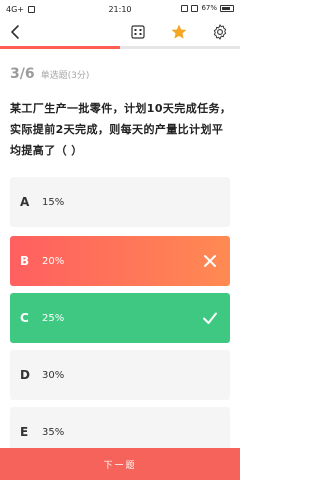 Image resolution: width=320 pixels, height=480 pixels. What do you see at coordinates (60, 47) in the screenshot?
I see `progress-fill` at bounding box center [60, 47].